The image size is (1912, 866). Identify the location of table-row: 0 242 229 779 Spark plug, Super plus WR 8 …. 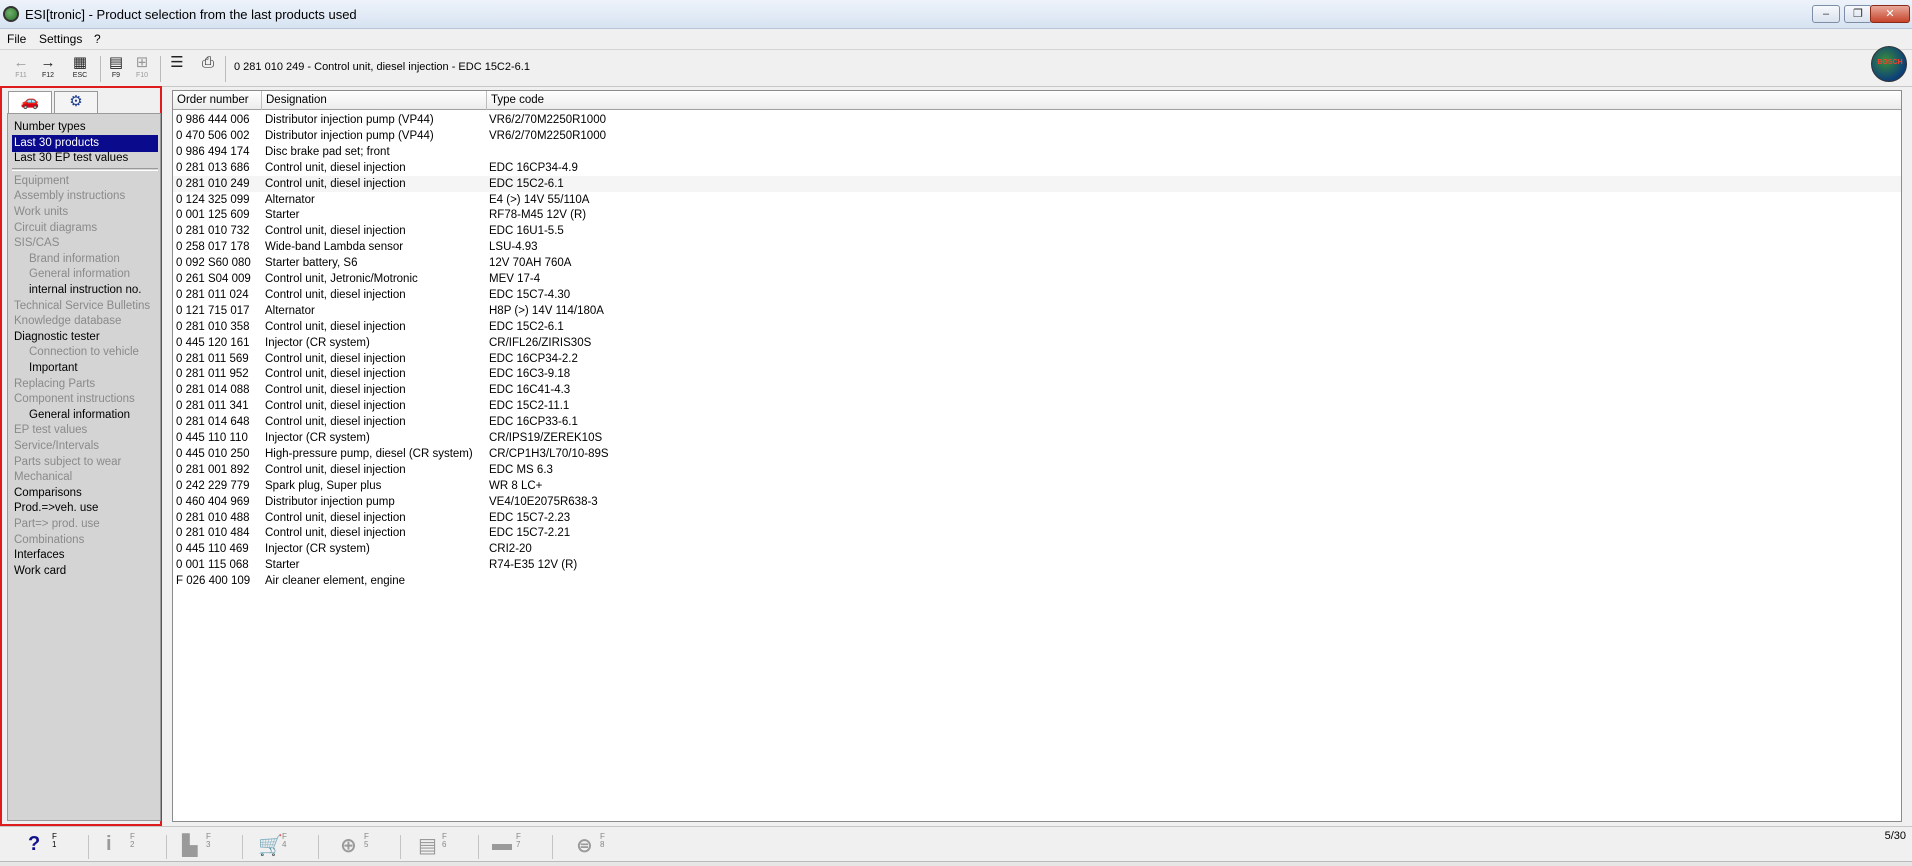
(1037, 486).